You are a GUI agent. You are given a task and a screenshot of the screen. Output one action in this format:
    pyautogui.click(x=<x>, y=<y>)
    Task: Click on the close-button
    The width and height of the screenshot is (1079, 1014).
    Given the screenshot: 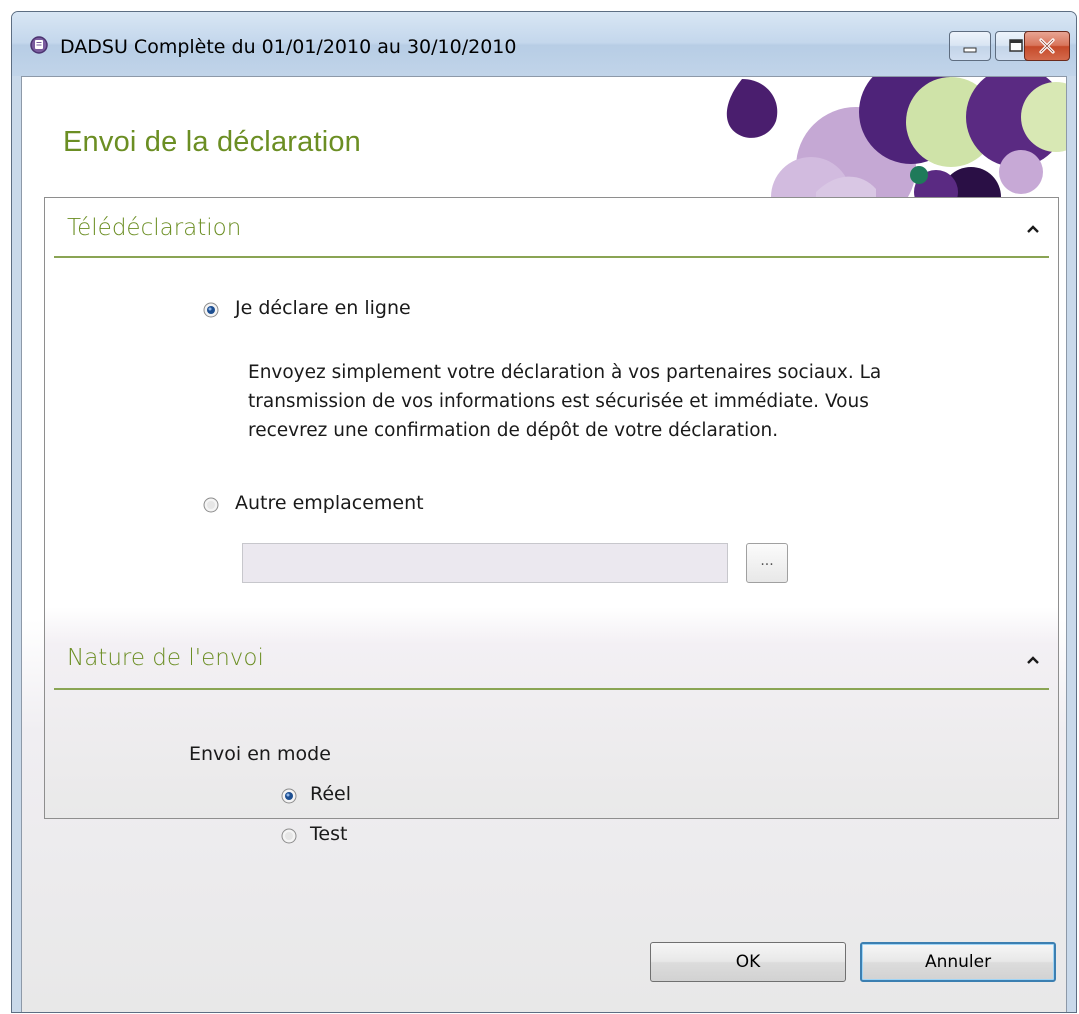 What is the action you would take?
    pyautogui.click(x=1047, y=46)
    